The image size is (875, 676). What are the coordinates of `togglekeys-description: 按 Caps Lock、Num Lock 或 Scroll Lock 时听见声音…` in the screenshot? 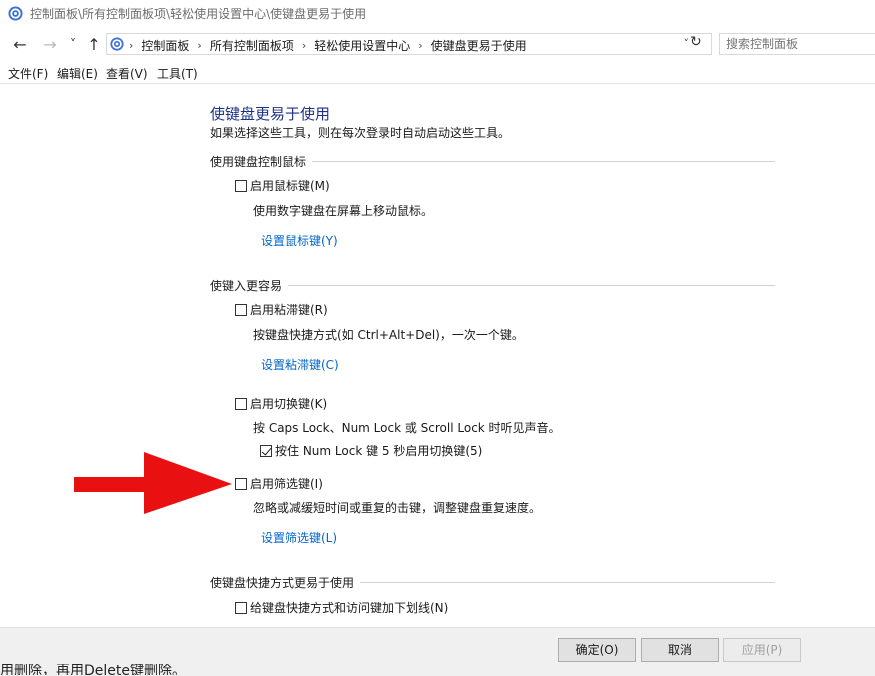 It's located at (407, 428).